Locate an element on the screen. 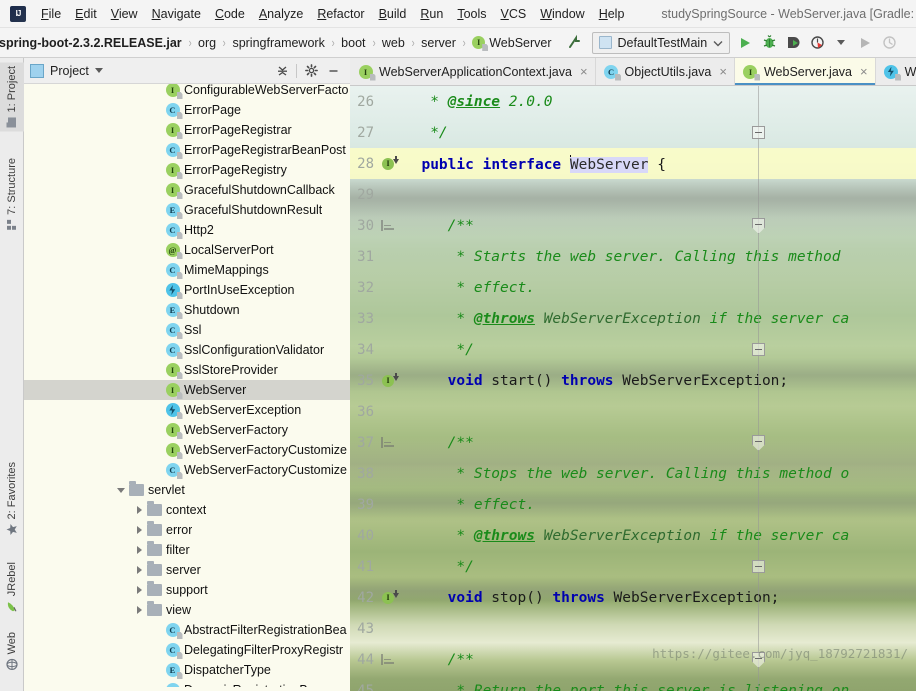 The height and width of the screenshot is (691, 916). breadcrumb-item-server: server is located at coordinates (438, 43).